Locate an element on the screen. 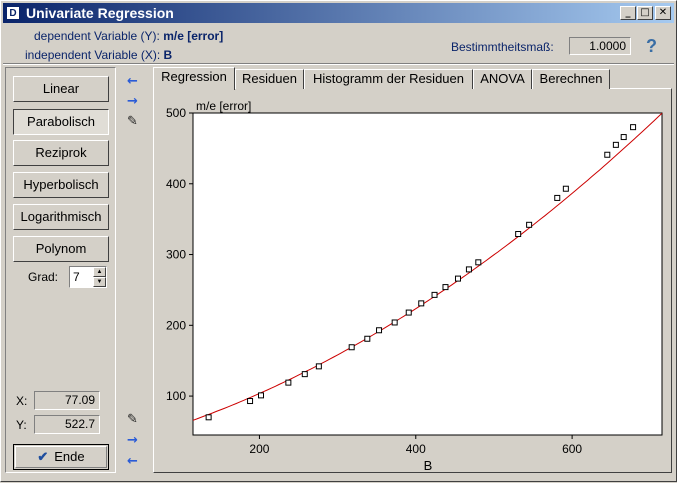  x-ticks: 200 400 600 is located at coordinates (415, 445).